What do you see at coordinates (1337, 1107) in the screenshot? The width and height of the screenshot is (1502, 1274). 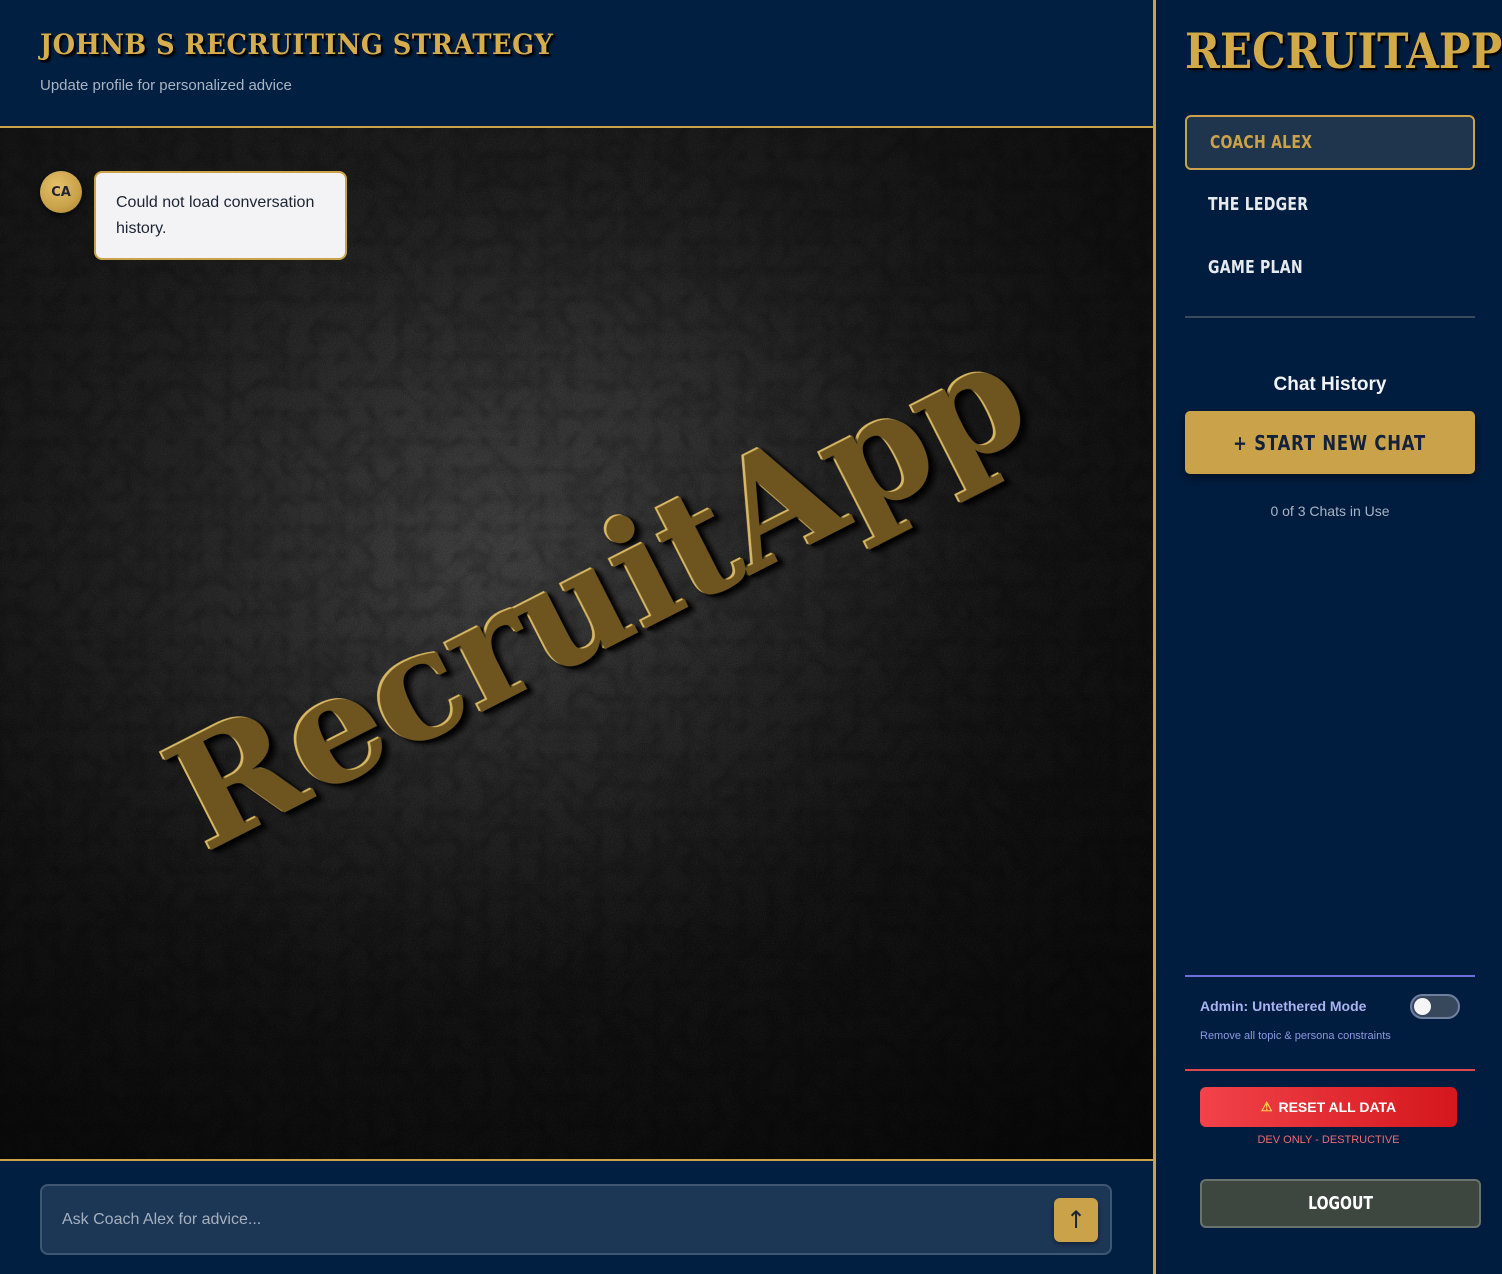 I see `reset-label: RESET ALL DATA` at bounding box center [1337, 1107].